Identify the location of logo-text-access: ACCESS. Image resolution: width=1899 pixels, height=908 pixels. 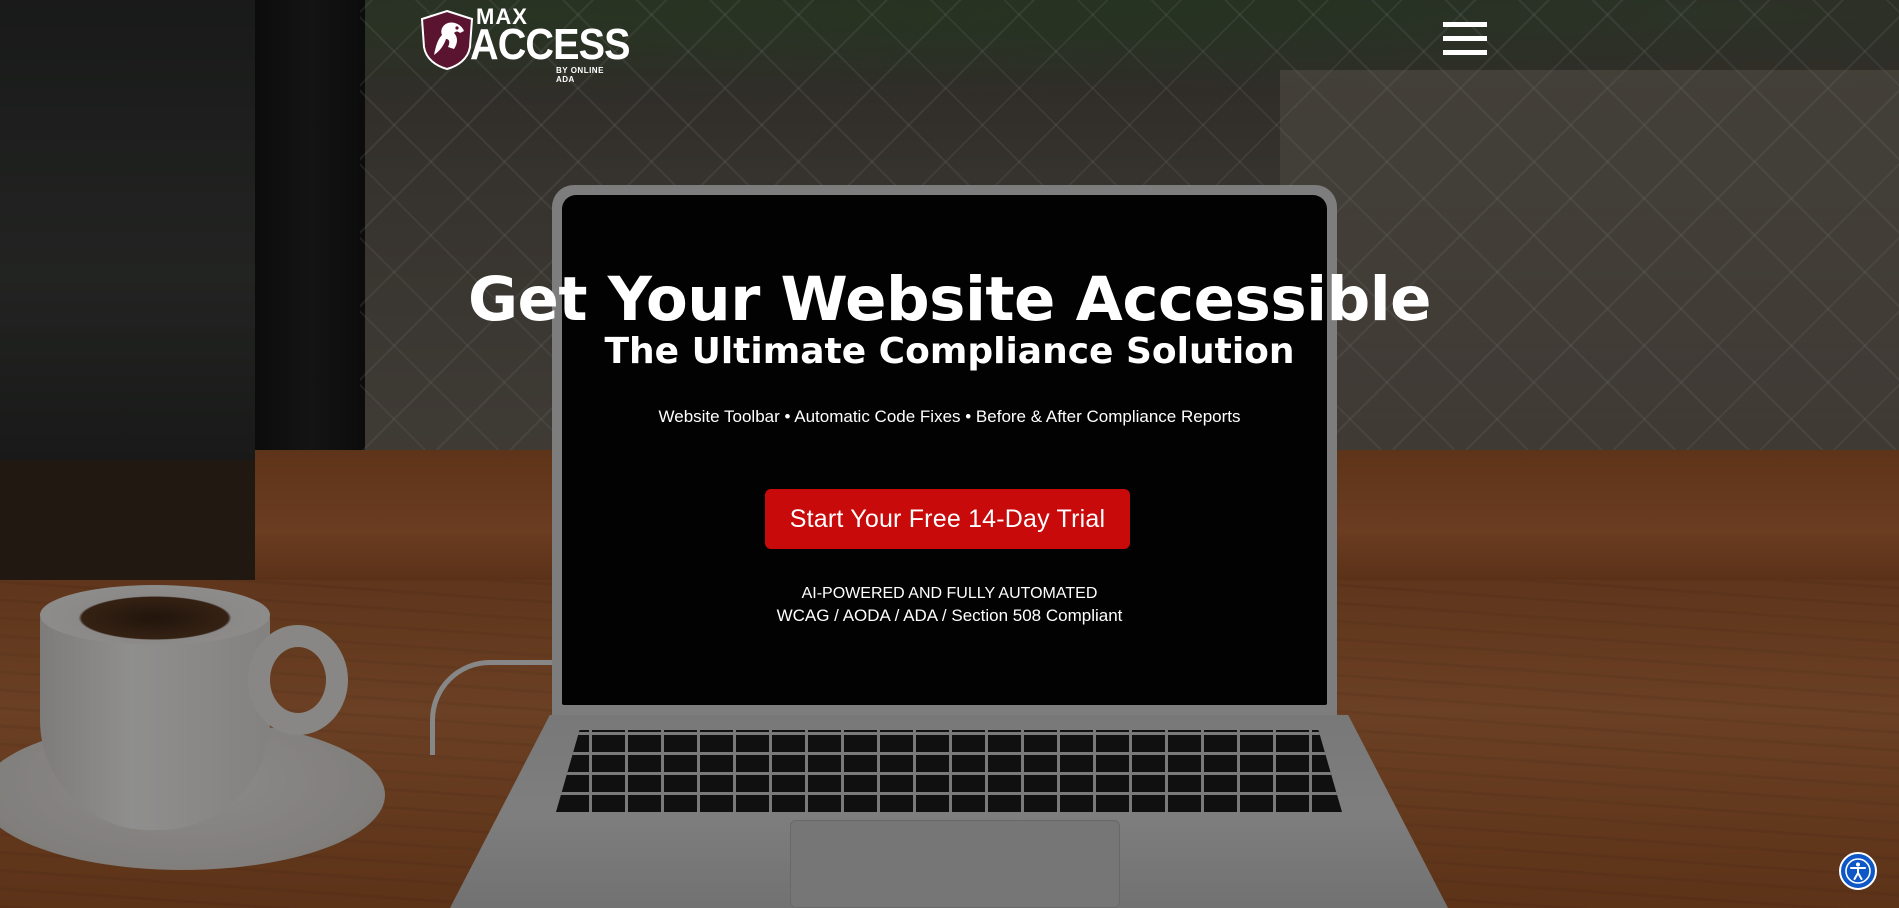
(550, 44).